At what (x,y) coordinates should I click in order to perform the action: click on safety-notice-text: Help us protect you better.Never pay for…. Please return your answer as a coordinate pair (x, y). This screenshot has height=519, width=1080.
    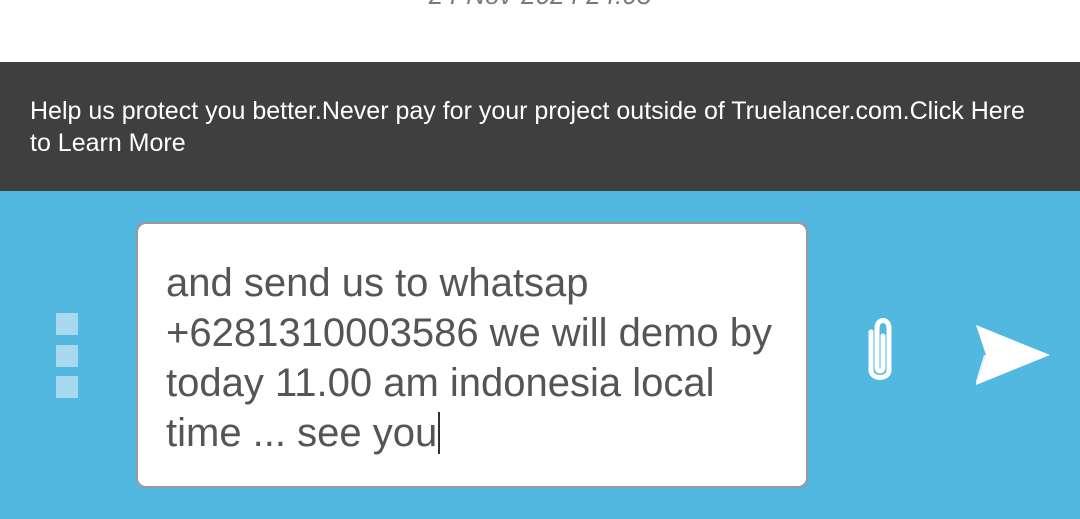
    Looking at the image, I should click on (527, 127).